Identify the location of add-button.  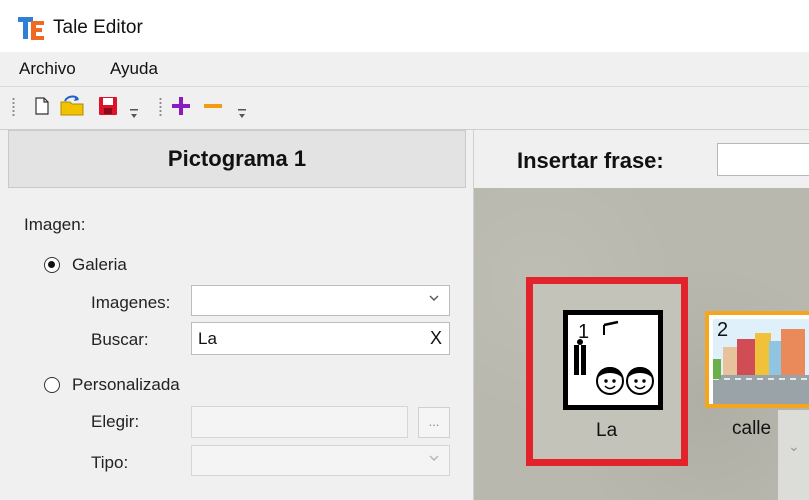
(181, 106).